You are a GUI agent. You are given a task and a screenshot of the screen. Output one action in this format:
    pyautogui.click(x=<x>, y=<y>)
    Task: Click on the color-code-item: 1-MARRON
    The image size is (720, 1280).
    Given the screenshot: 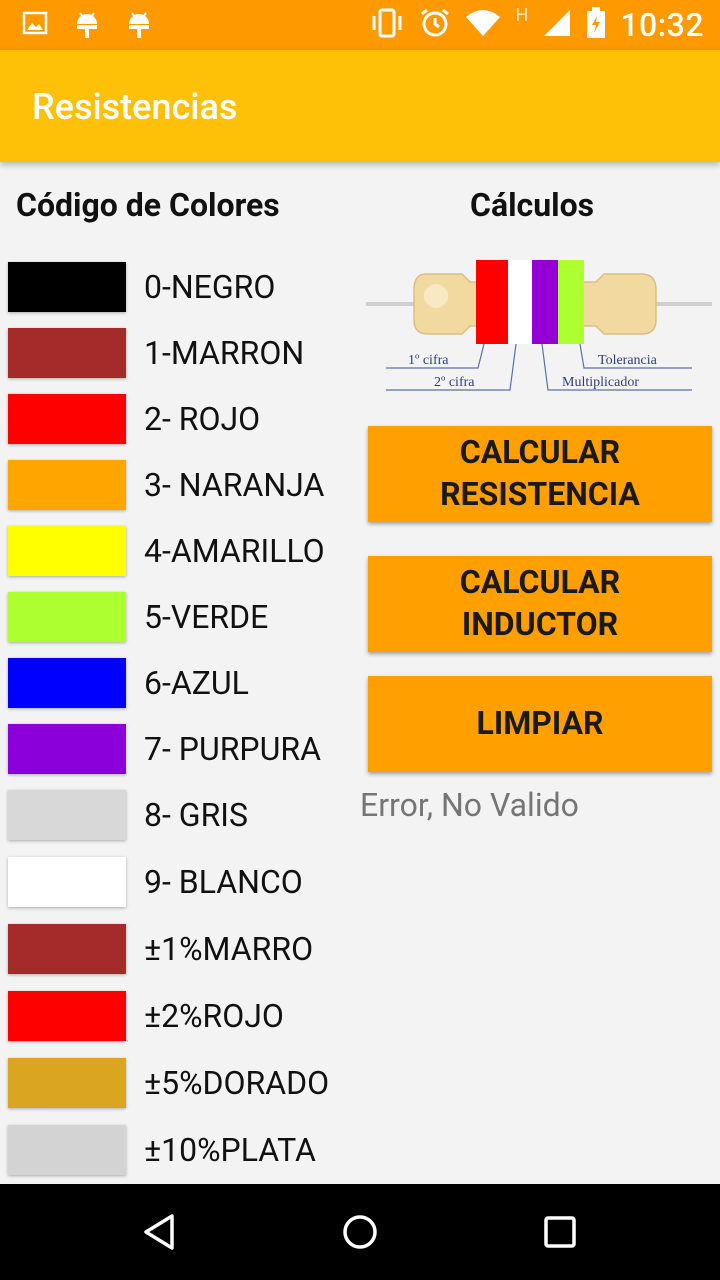 What is the action you would take?
    pyautogui.click(x=183, y=353)
    